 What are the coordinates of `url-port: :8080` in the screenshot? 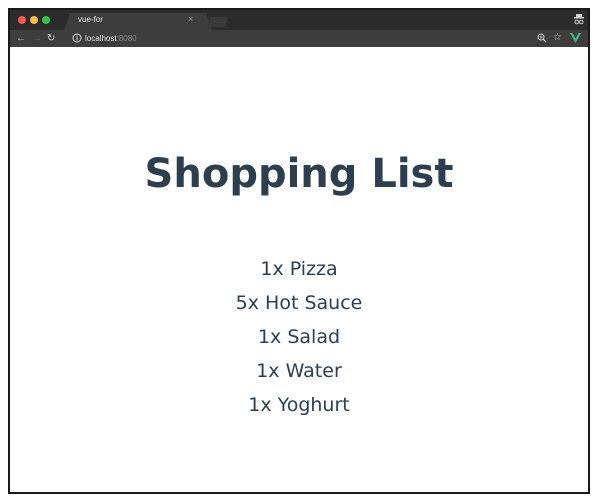 It's located at (126, 38).